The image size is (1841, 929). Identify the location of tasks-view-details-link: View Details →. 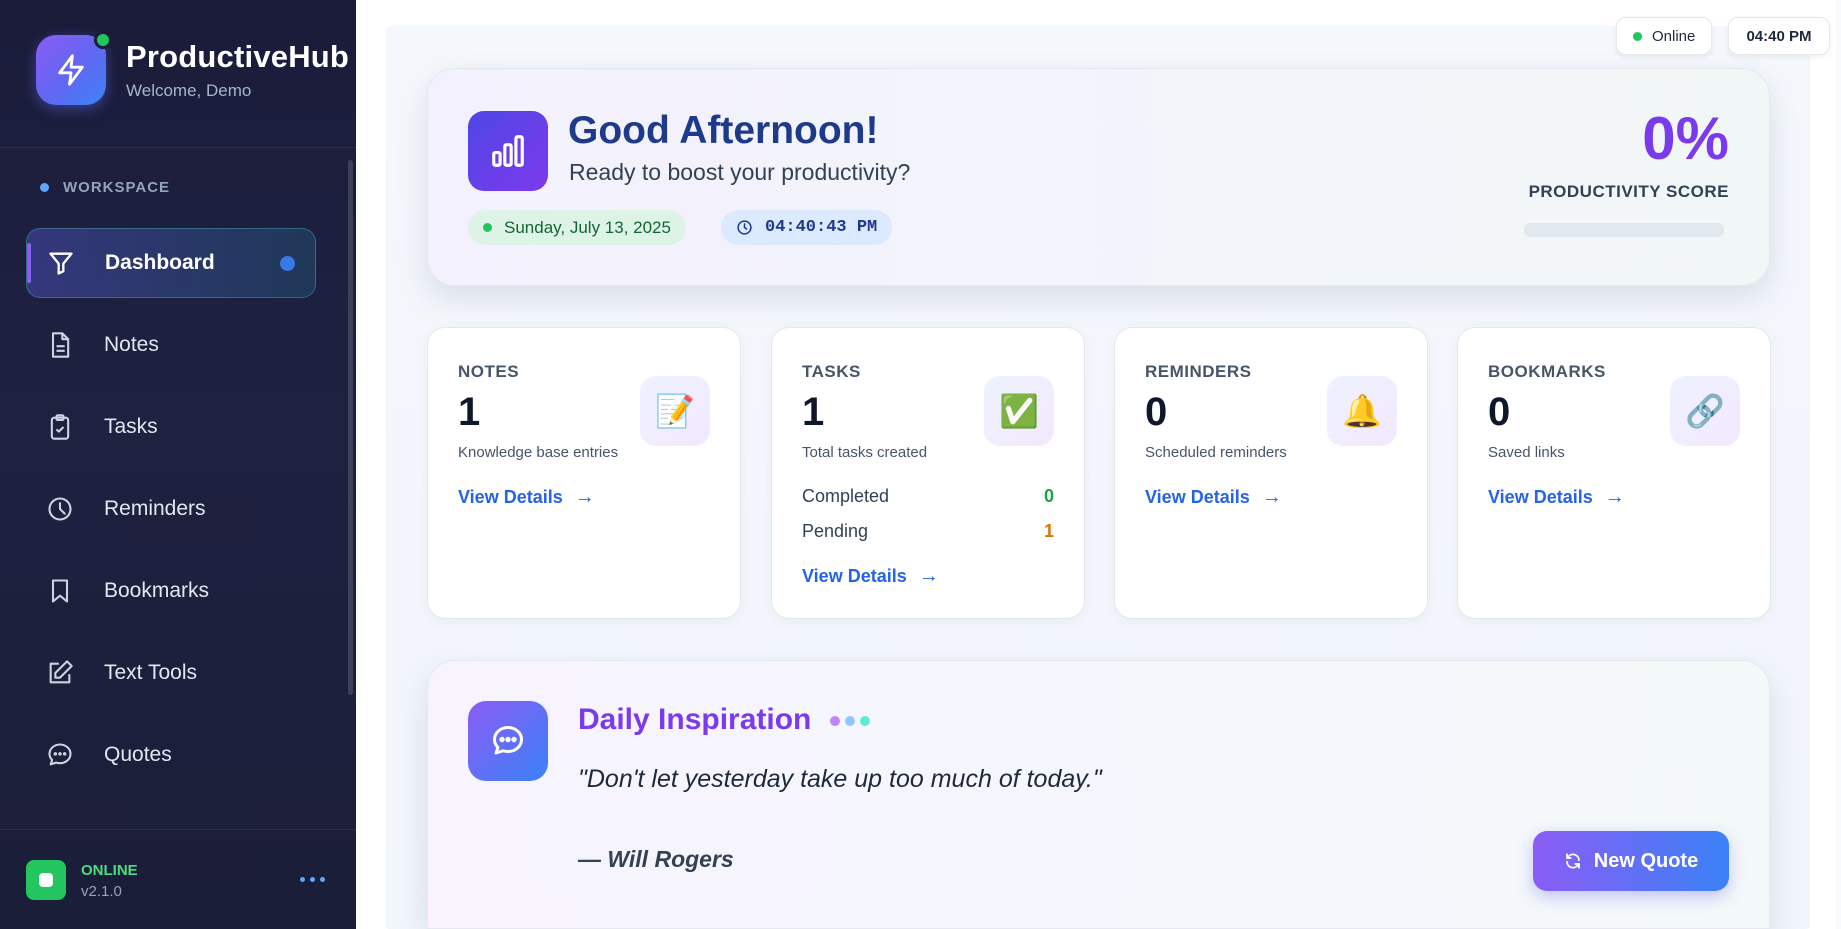
(870, 576).